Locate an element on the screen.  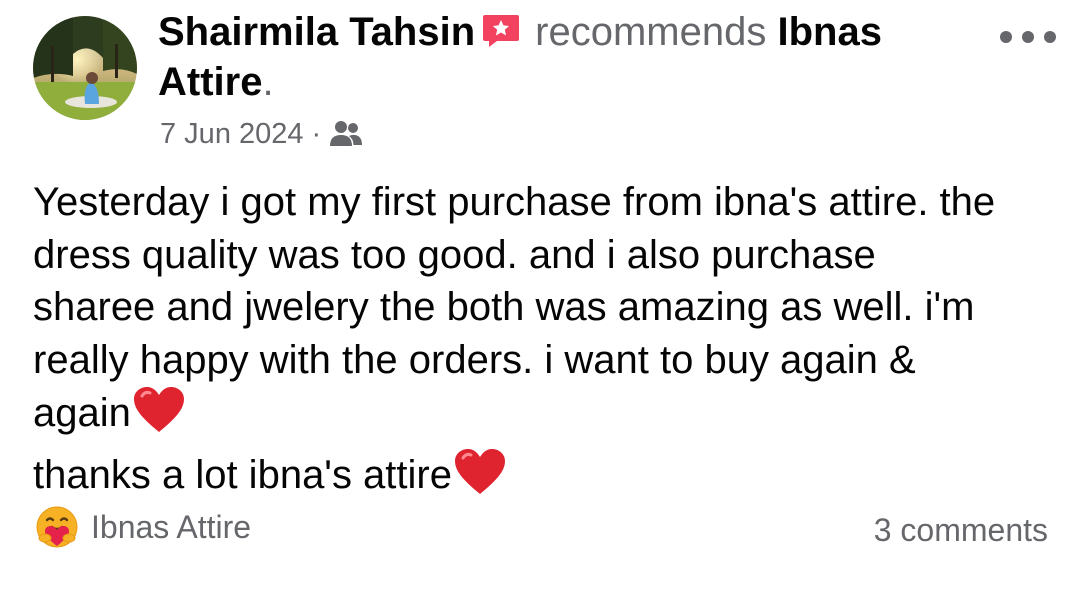
post-text-line: again is located at coordinates (82, 413).